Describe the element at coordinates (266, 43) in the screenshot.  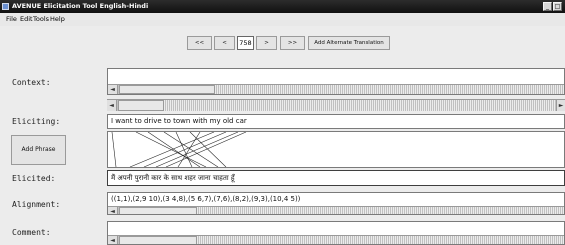
I see `next-button: >` at that location.